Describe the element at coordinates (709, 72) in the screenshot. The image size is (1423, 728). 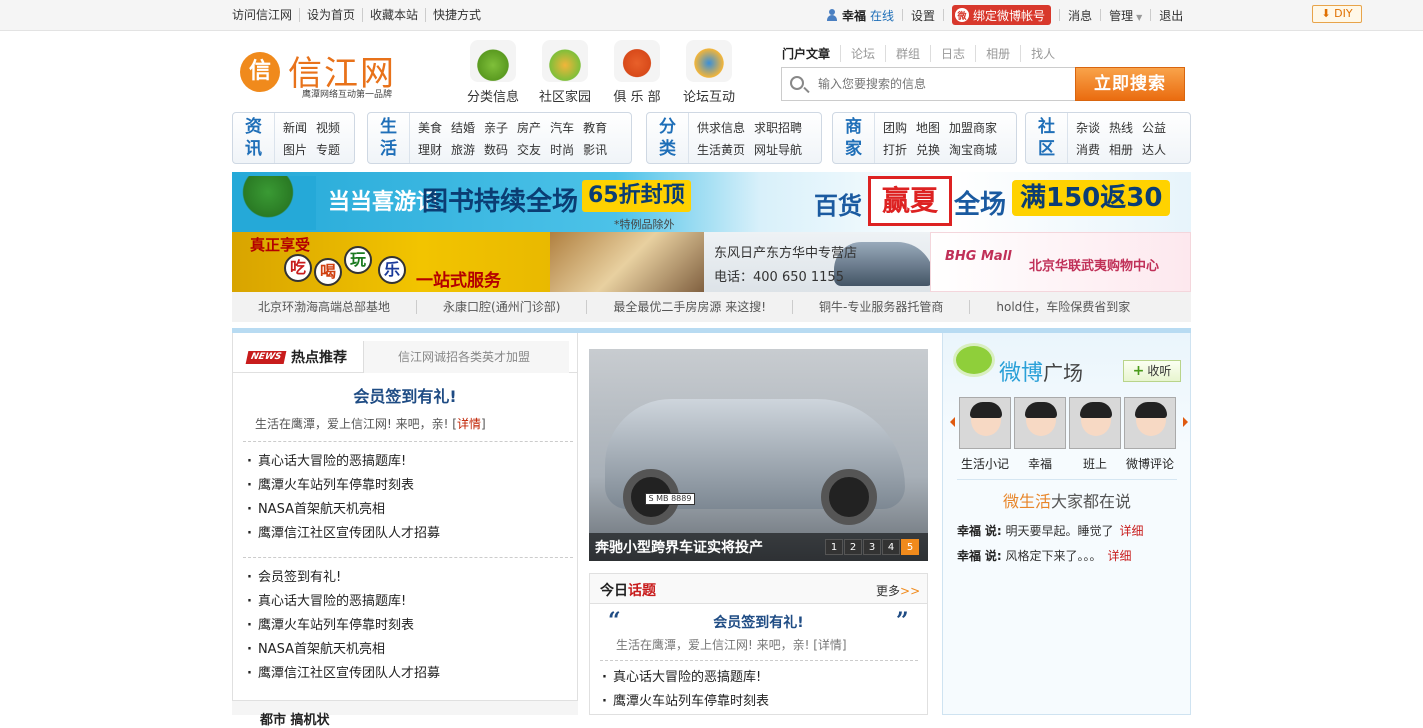
I see `quick-forum: 论坛互动` at that location.